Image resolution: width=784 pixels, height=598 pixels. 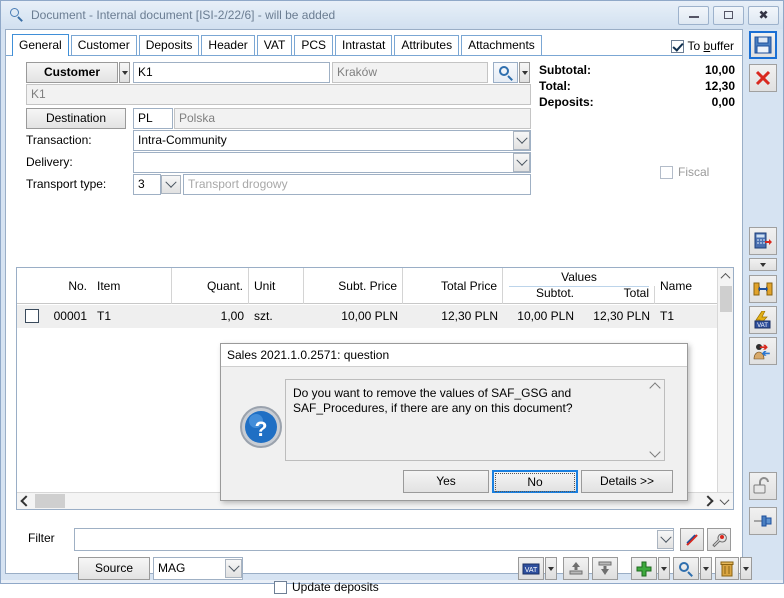 What do you see at coordinates (524, 72) in the screenshot?
I see `customer-search-dropdown` at bounding box center [524, 72].